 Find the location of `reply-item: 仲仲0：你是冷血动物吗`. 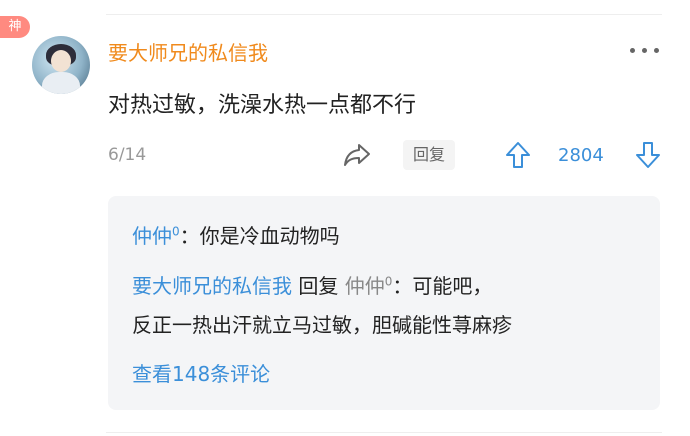

reply-item: 仲仲0：你是冷血动物吗 is located at coordinates (236, 234).